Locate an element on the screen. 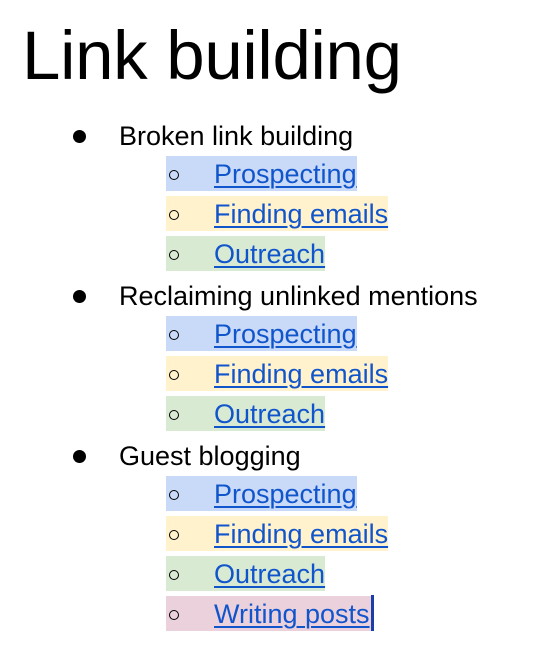  highlighted-span: Writing posts is located at coordinates (270, 613).